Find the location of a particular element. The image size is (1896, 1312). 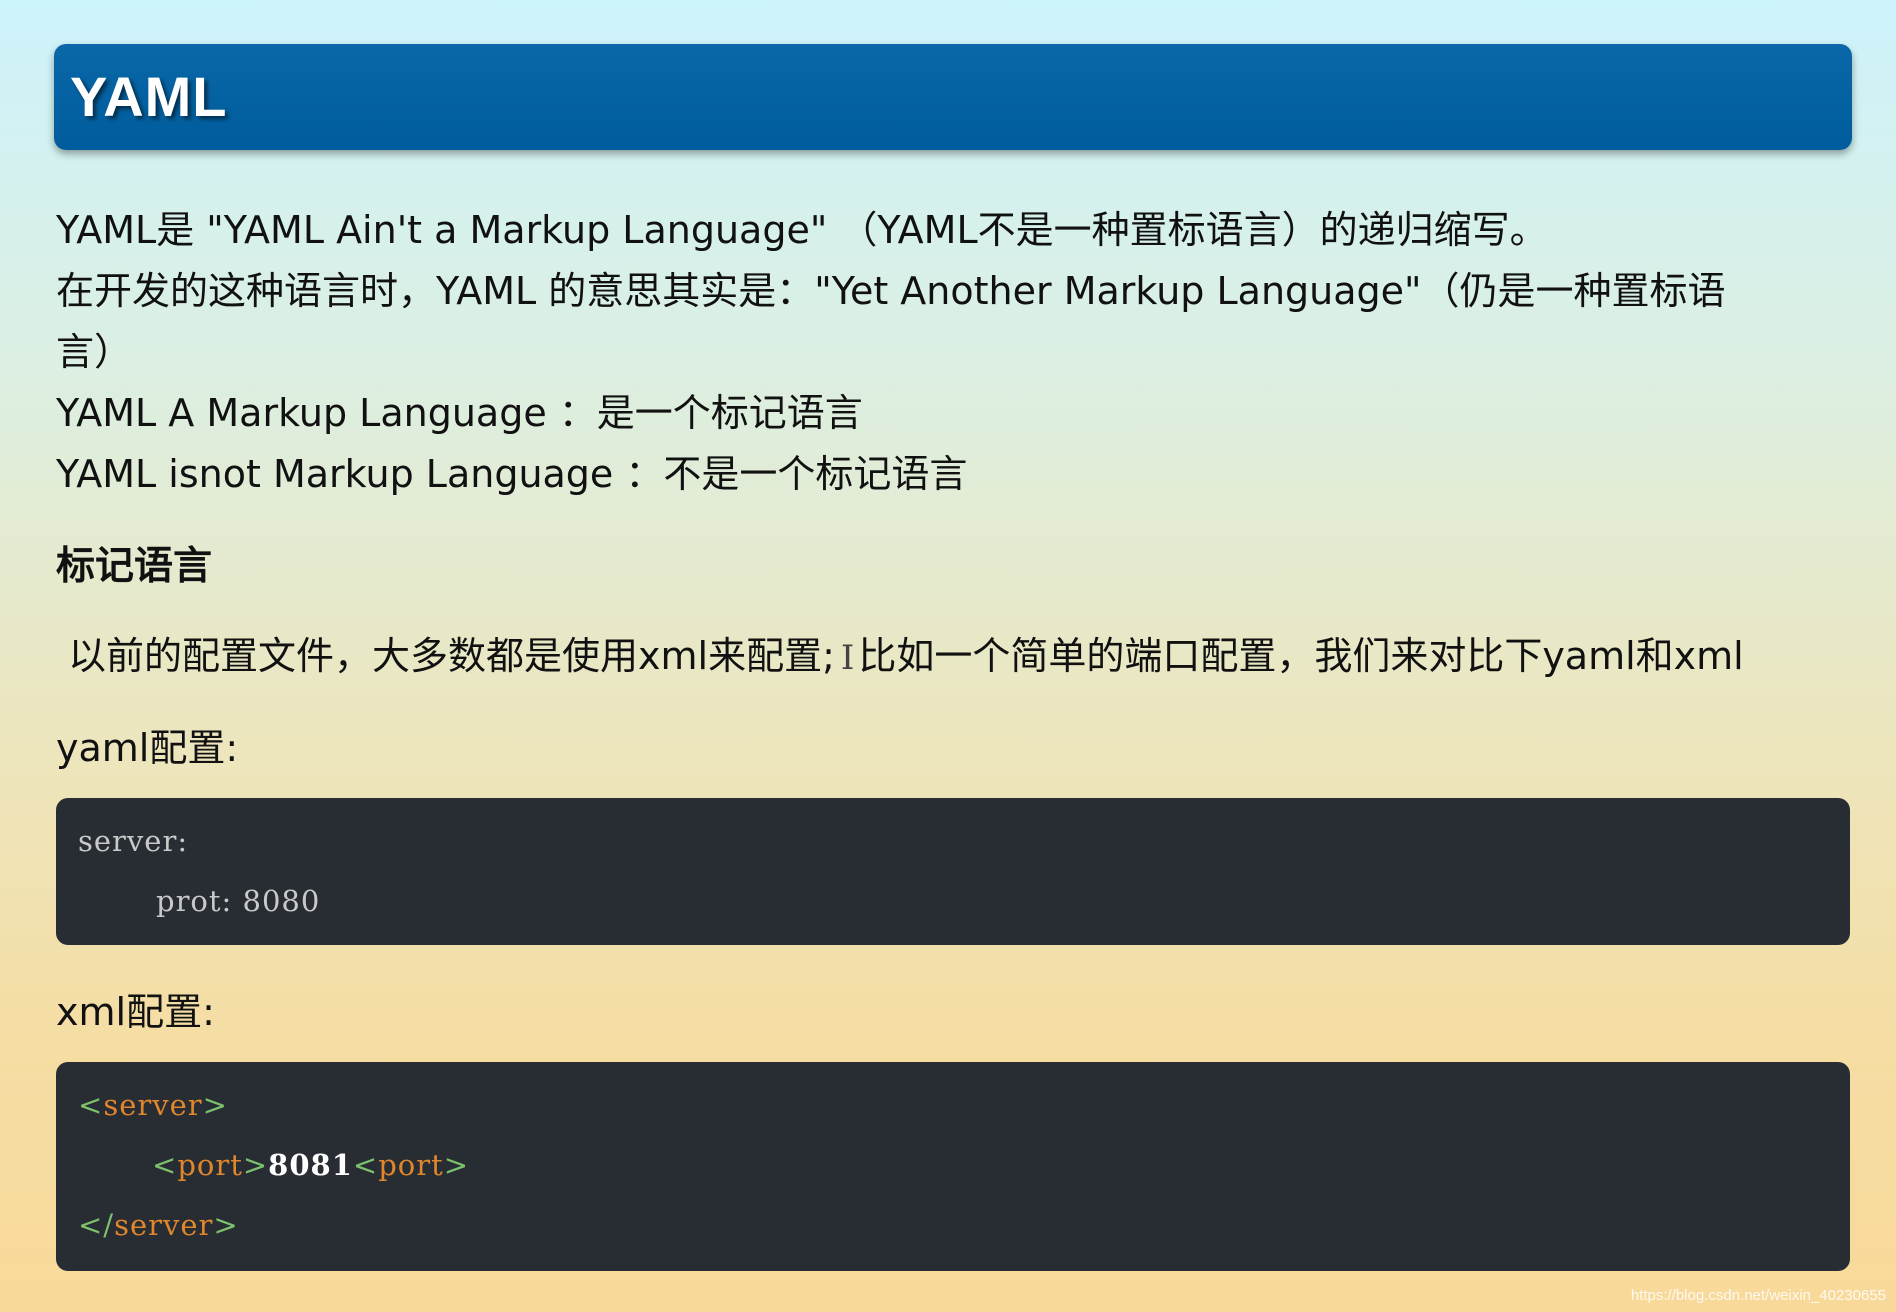

code-line: </server> is located at coordinates (158, 1225).